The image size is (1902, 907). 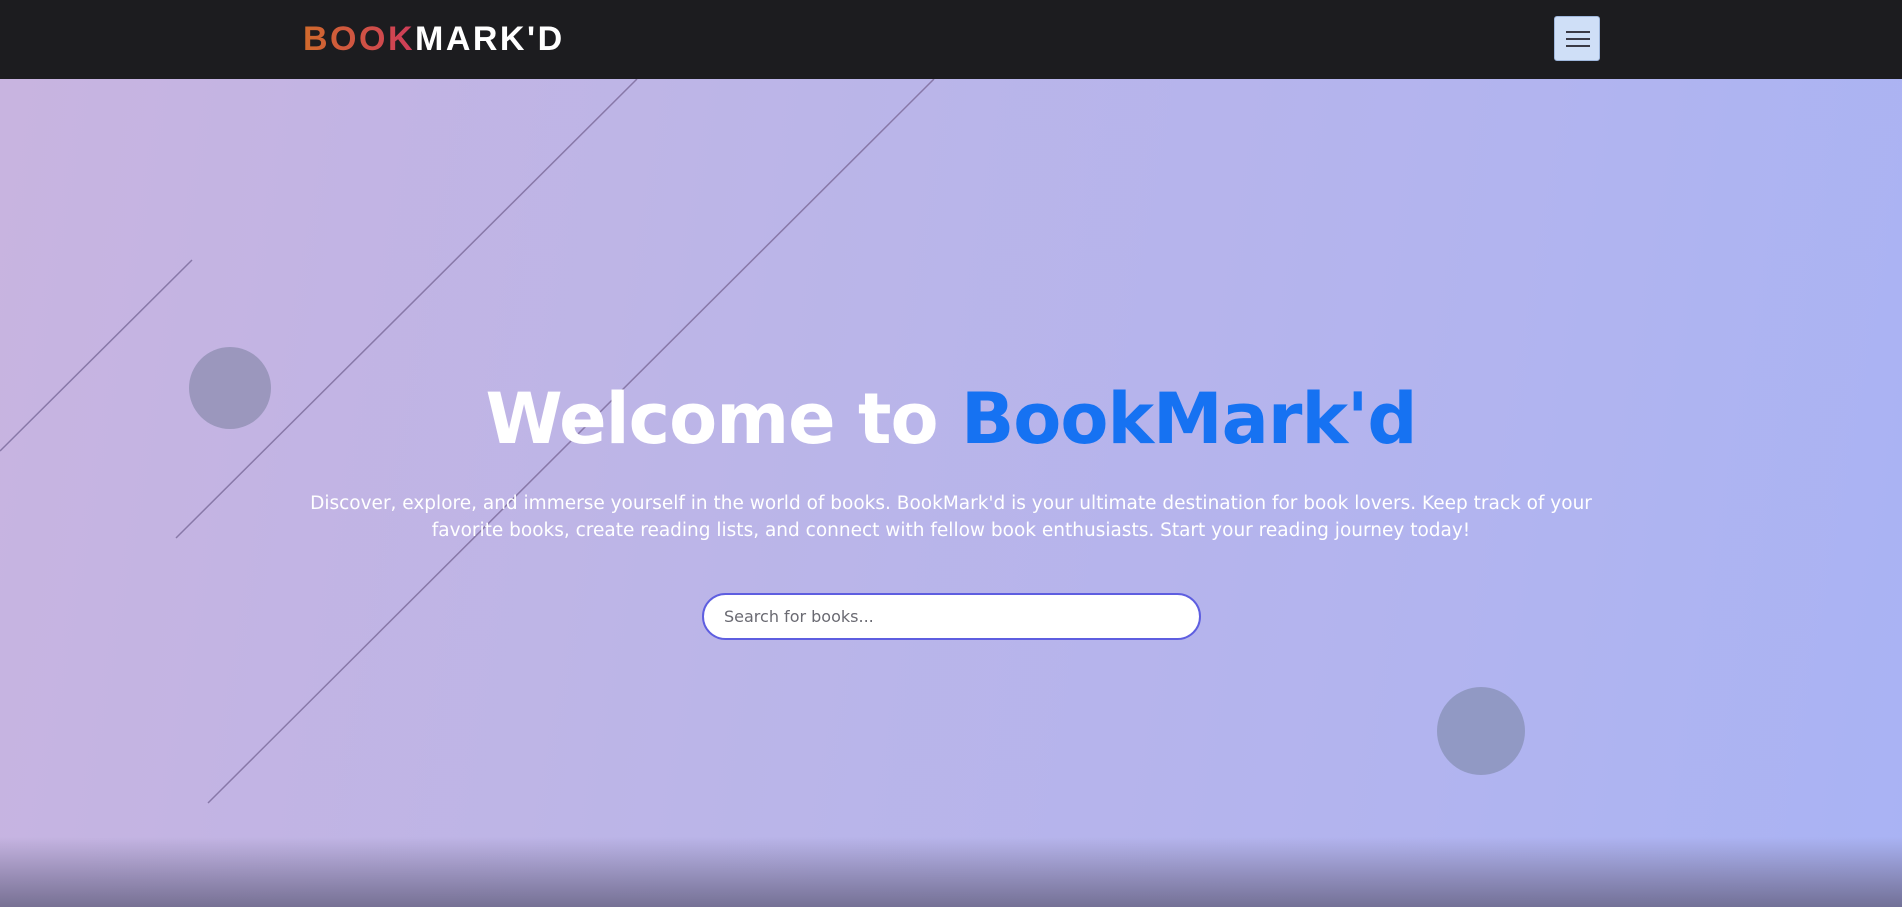 I want to click on brand-logo: BOOKMARK'D, so click(x=434, y=39).